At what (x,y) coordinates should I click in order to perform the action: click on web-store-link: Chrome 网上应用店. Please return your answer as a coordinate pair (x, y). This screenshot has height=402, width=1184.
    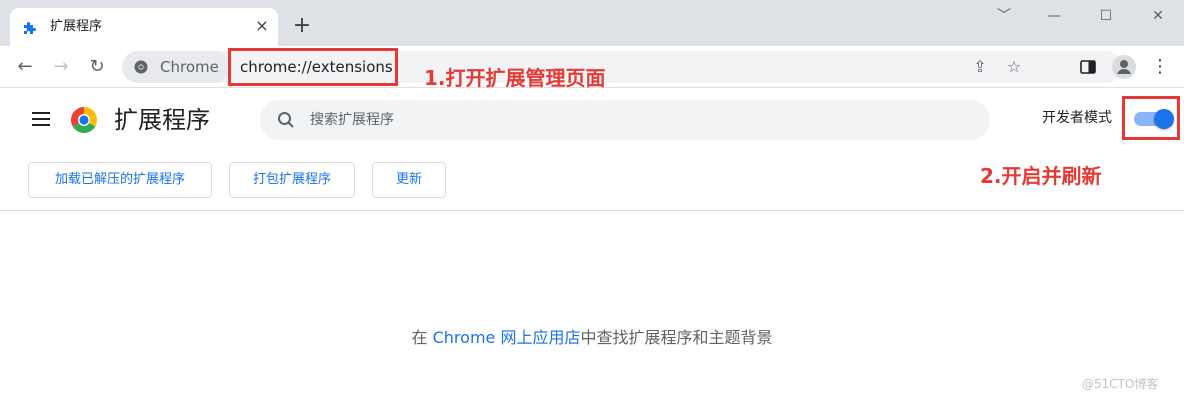
    Looking at the image, I should click on (507, 337).